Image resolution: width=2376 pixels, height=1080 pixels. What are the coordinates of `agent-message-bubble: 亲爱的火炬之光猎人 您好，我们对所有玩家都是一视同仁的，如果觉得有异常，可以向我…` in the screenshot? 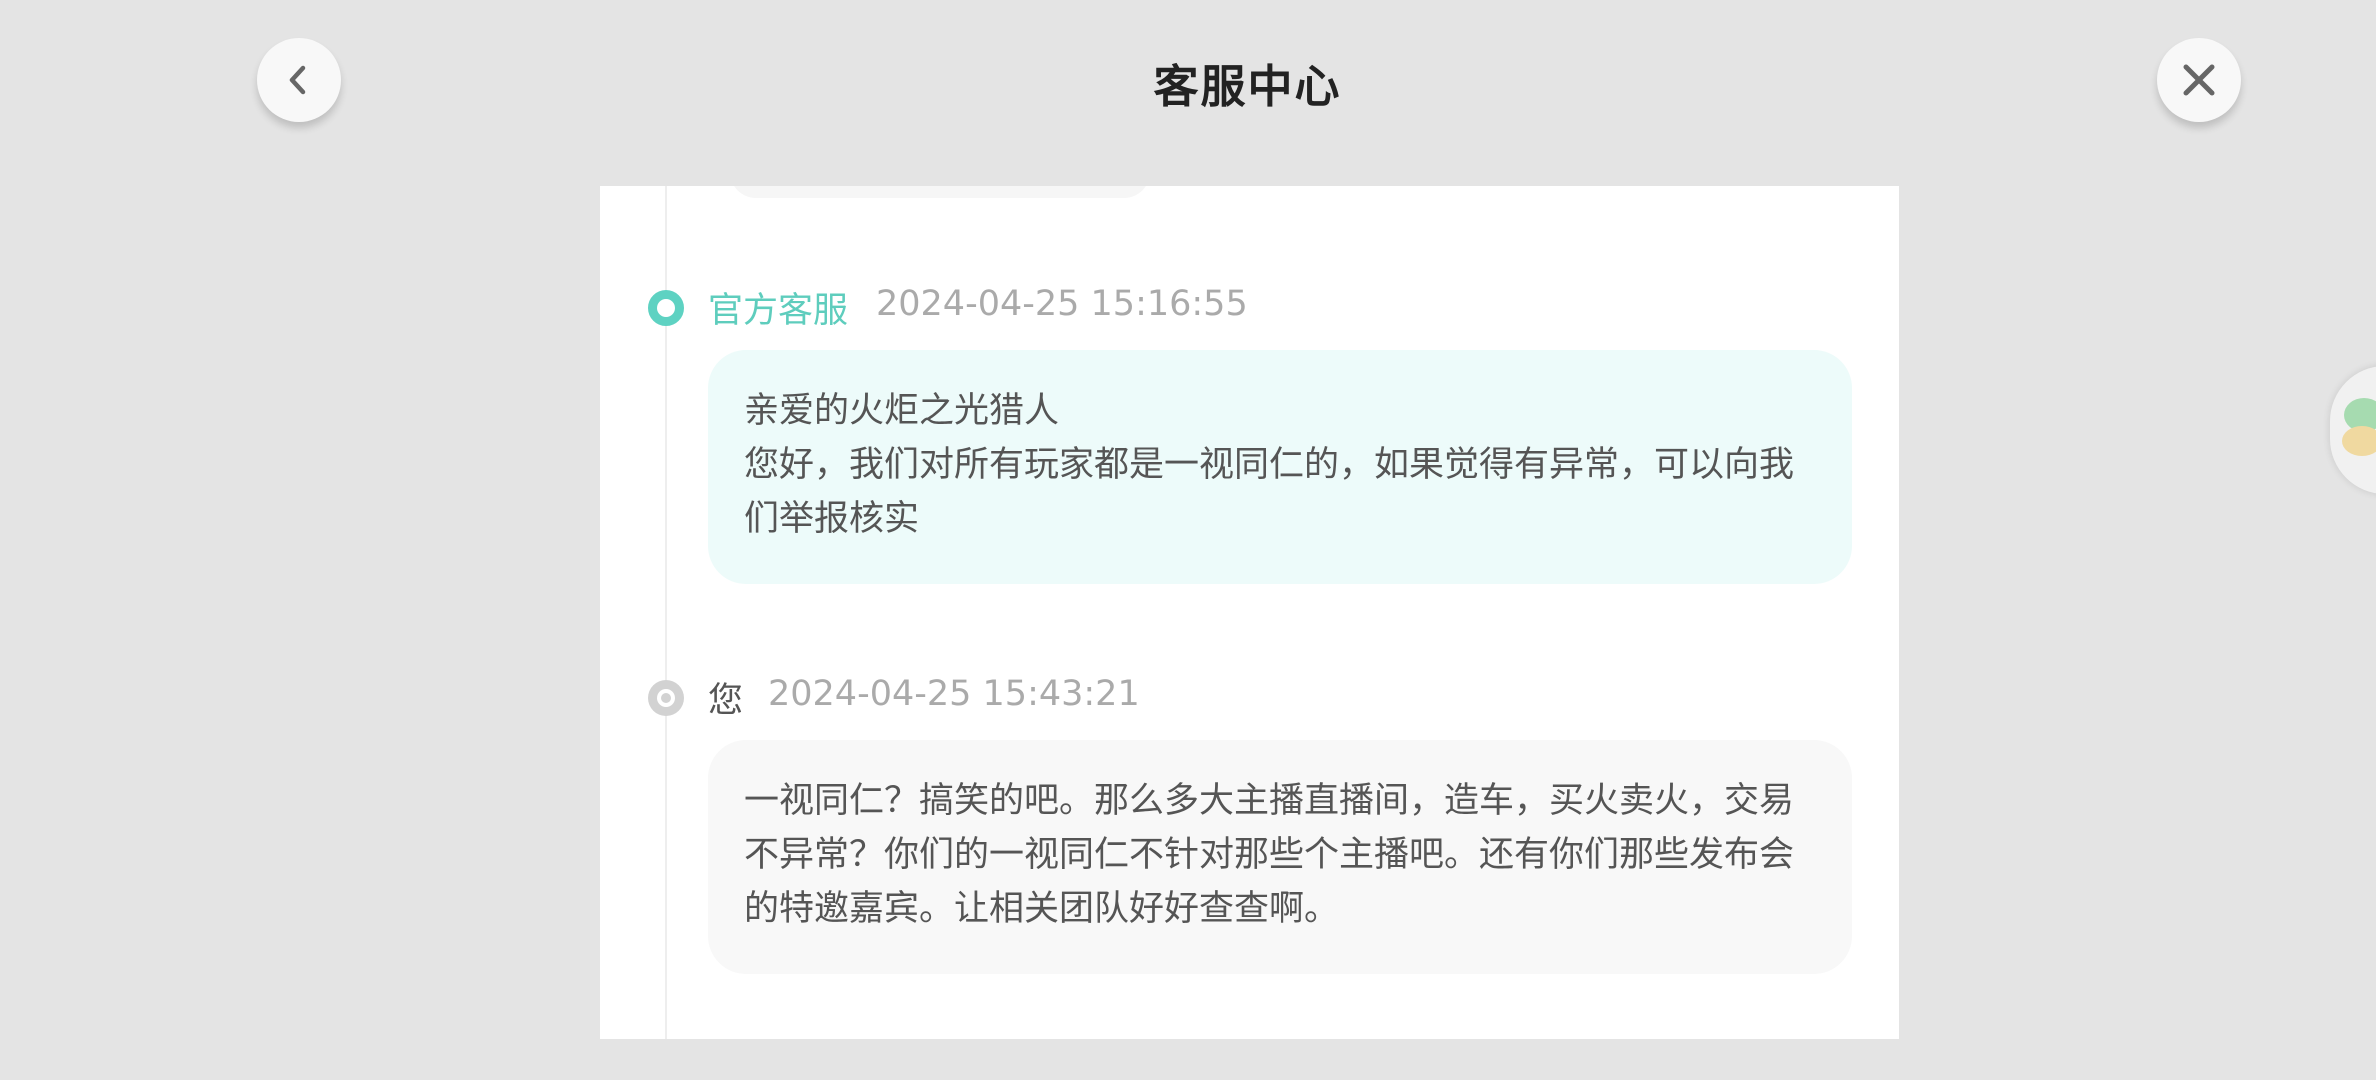 It's located at (1280, 467).